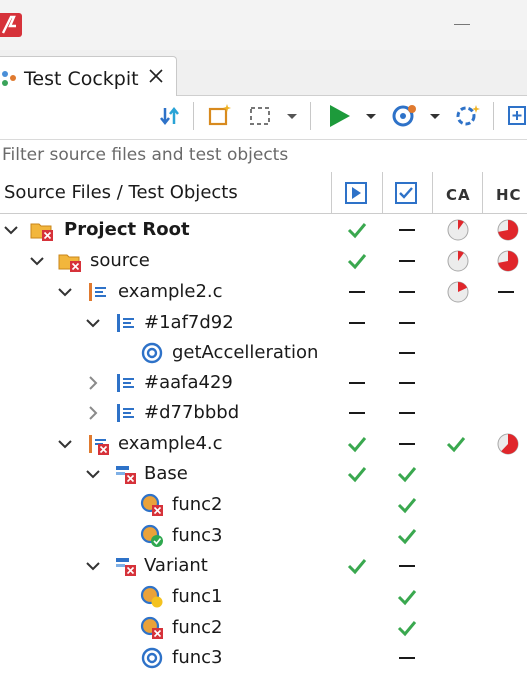 This screenshot has width=527, height=700. I want to click on column-source-files: Source Files / Test Objects, so click(121, 192).